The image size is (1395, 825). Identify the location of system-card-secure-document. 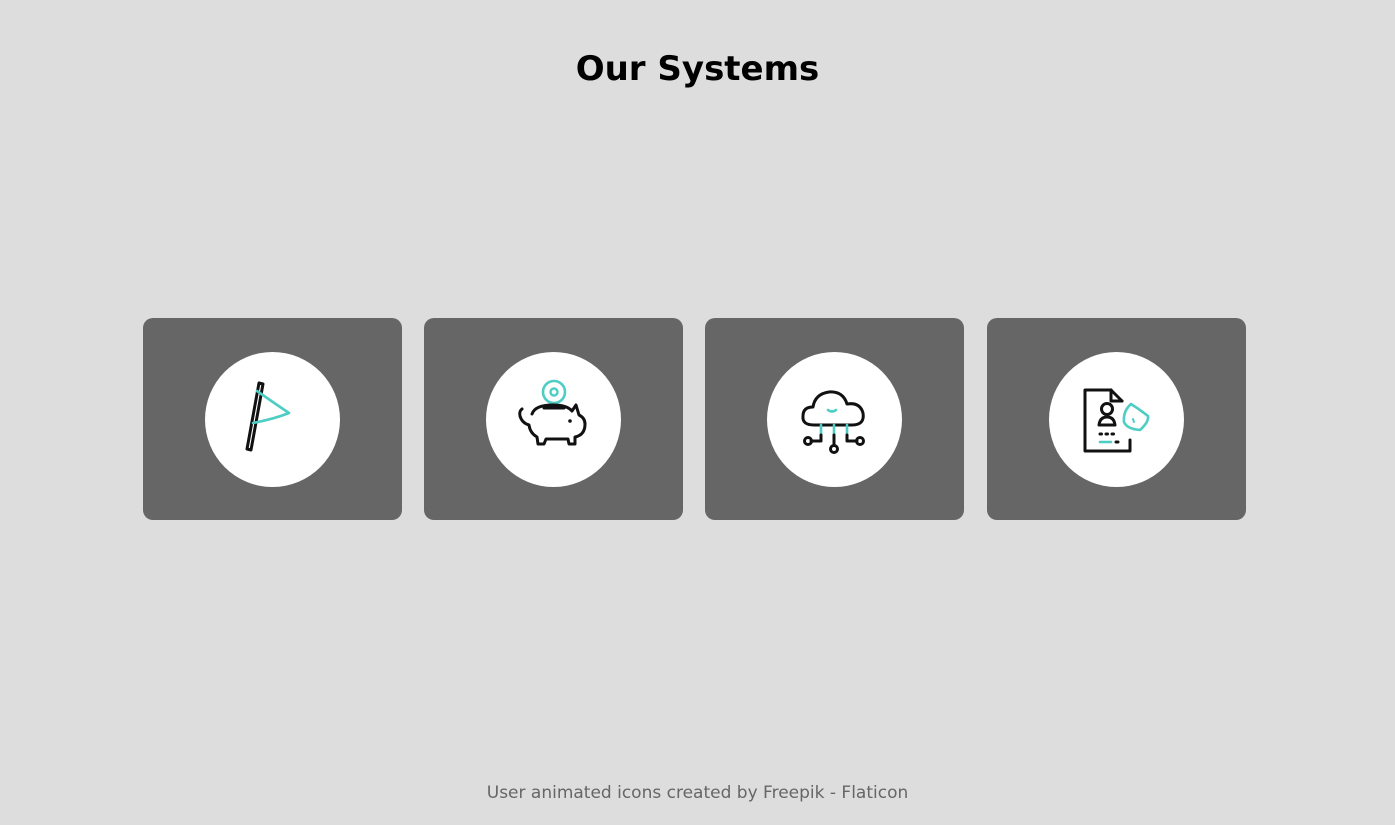
(1116, 419).